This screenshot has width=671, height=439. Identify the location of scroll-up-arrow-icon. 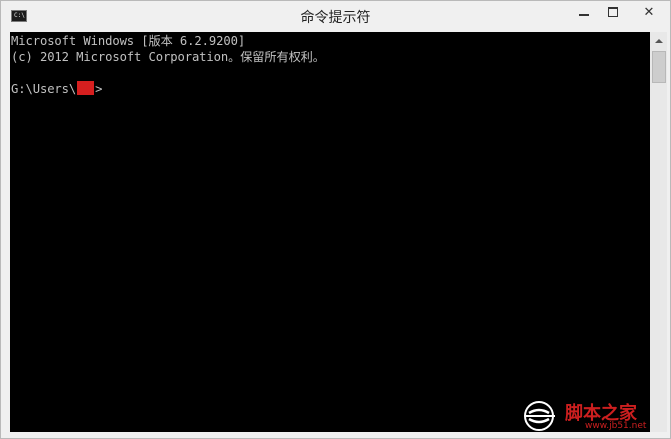
(658, 40).